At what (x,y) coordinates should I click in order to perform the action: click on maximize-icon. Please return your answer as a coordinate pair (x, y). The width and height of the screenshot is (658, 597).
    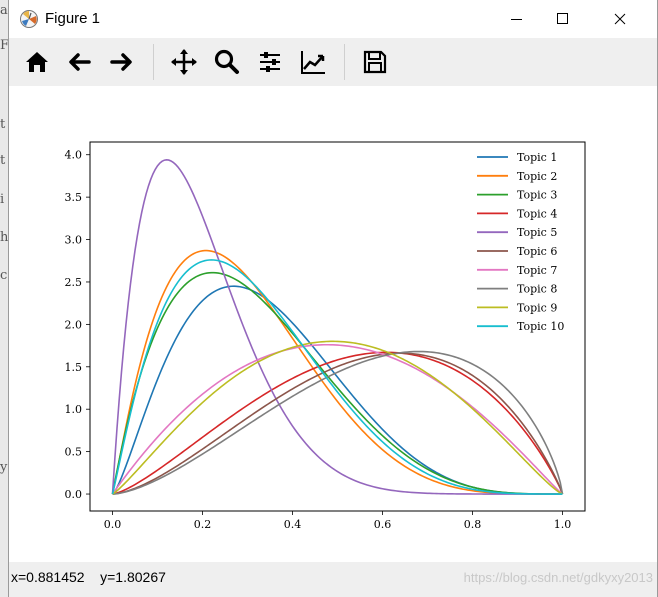
    Looking at the image, I should click on (562, 18).